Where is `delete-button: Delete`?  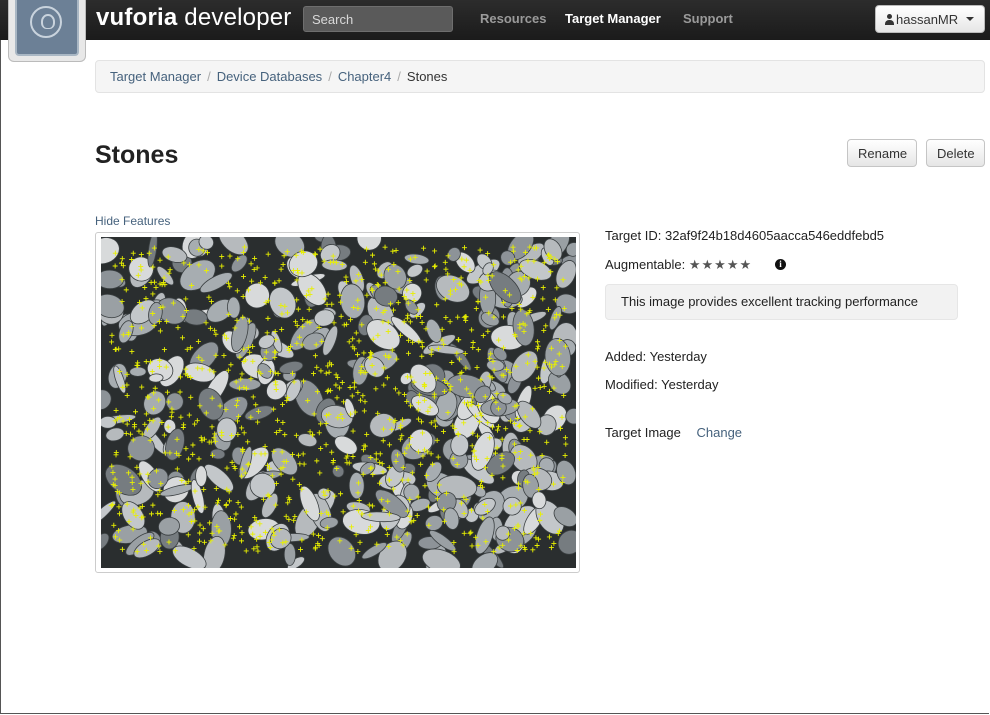
delete-button: Delete is located at coordinates (955, 153).